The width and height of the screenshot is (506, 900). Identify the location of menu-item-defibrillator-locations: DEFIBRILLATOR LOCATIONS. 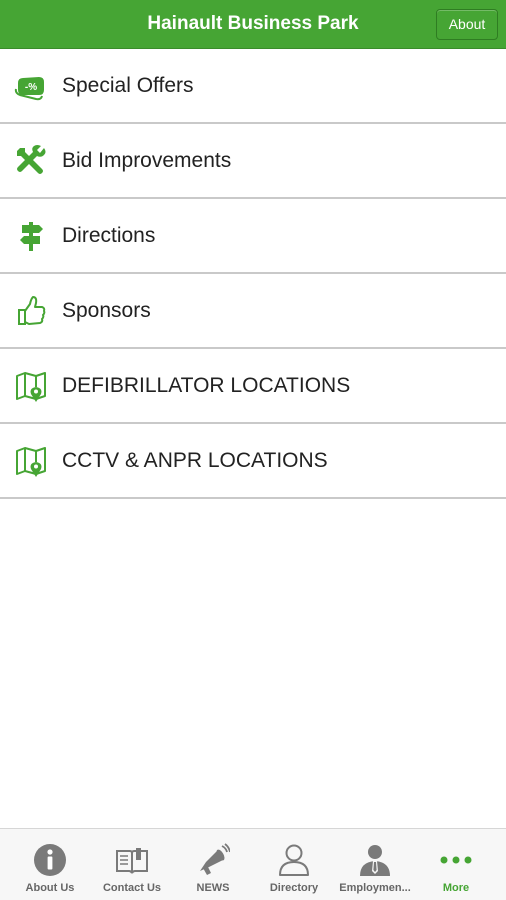
(253, 386).